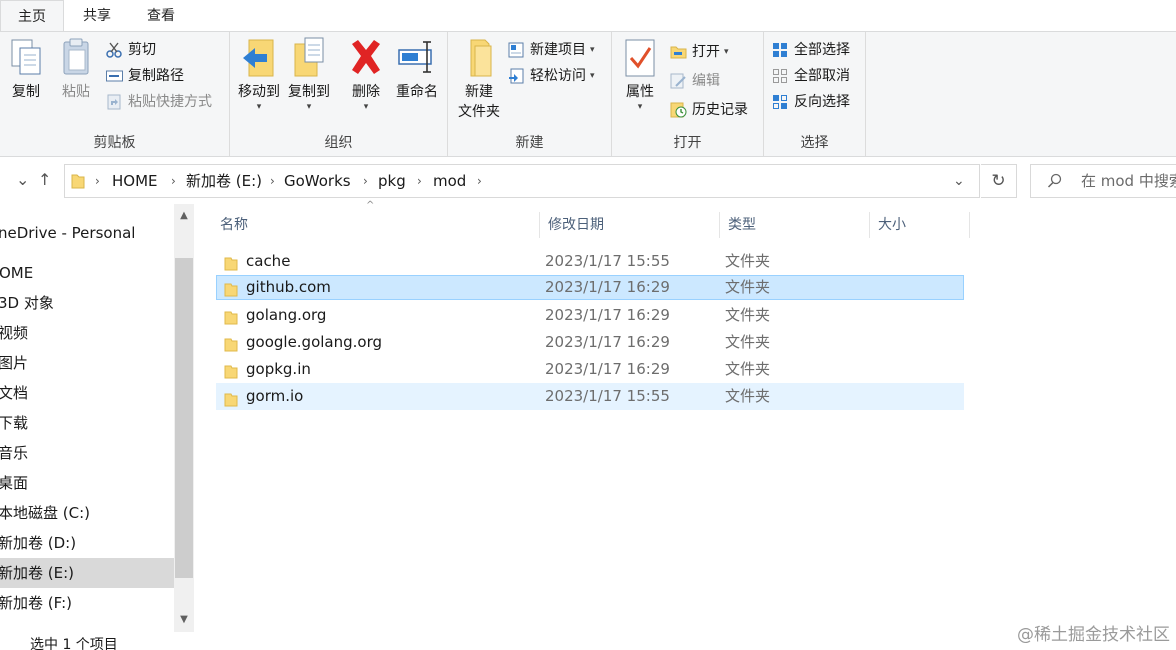  Describe the element at coordinates (184, 215) in the screenshot. I see `scroll-up-icon: ▲` at that location.